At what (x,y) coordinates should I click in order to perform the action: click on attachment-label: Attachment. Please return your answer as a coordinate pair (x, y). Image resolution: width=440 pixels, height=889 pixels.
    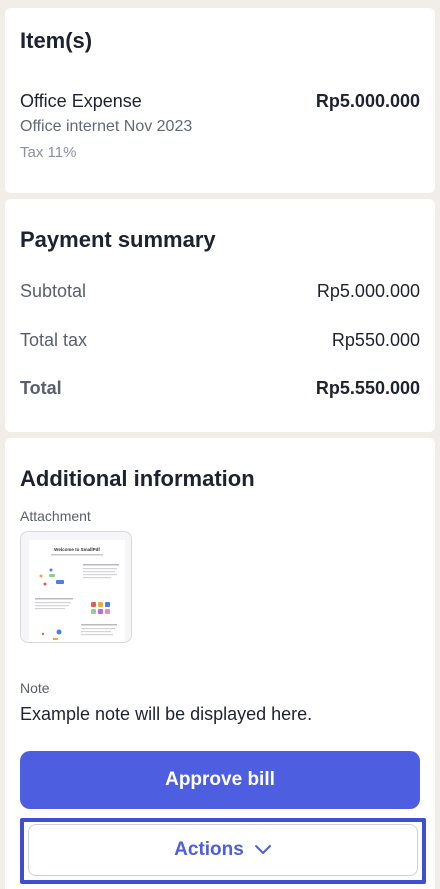
    Looking at the image, I should click on (55, 516).